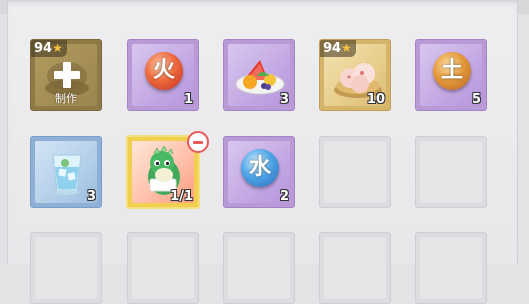 This screenshot has height=304, width=529. I want to click on earth-orb-slot: 土 5, so click(451, 75).